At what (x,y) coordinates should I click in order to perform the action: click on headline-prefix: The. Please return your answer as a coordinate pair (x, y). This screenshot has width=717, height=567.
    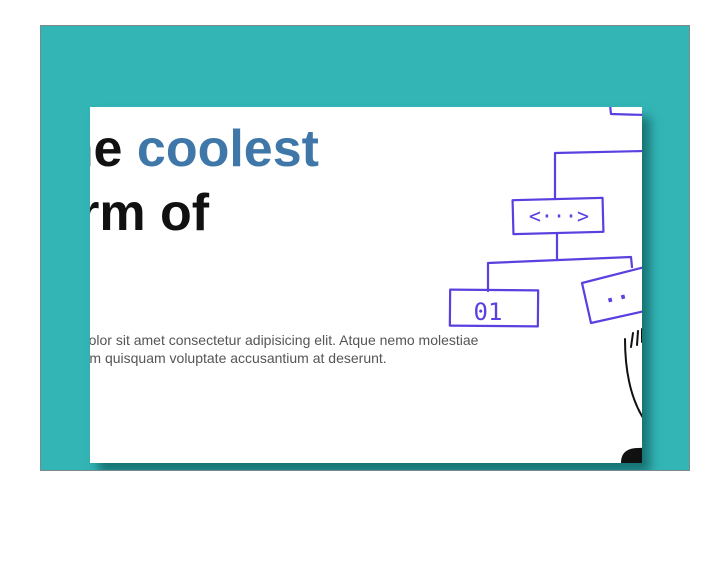
    Looking at the image, I should click on (106, 149).